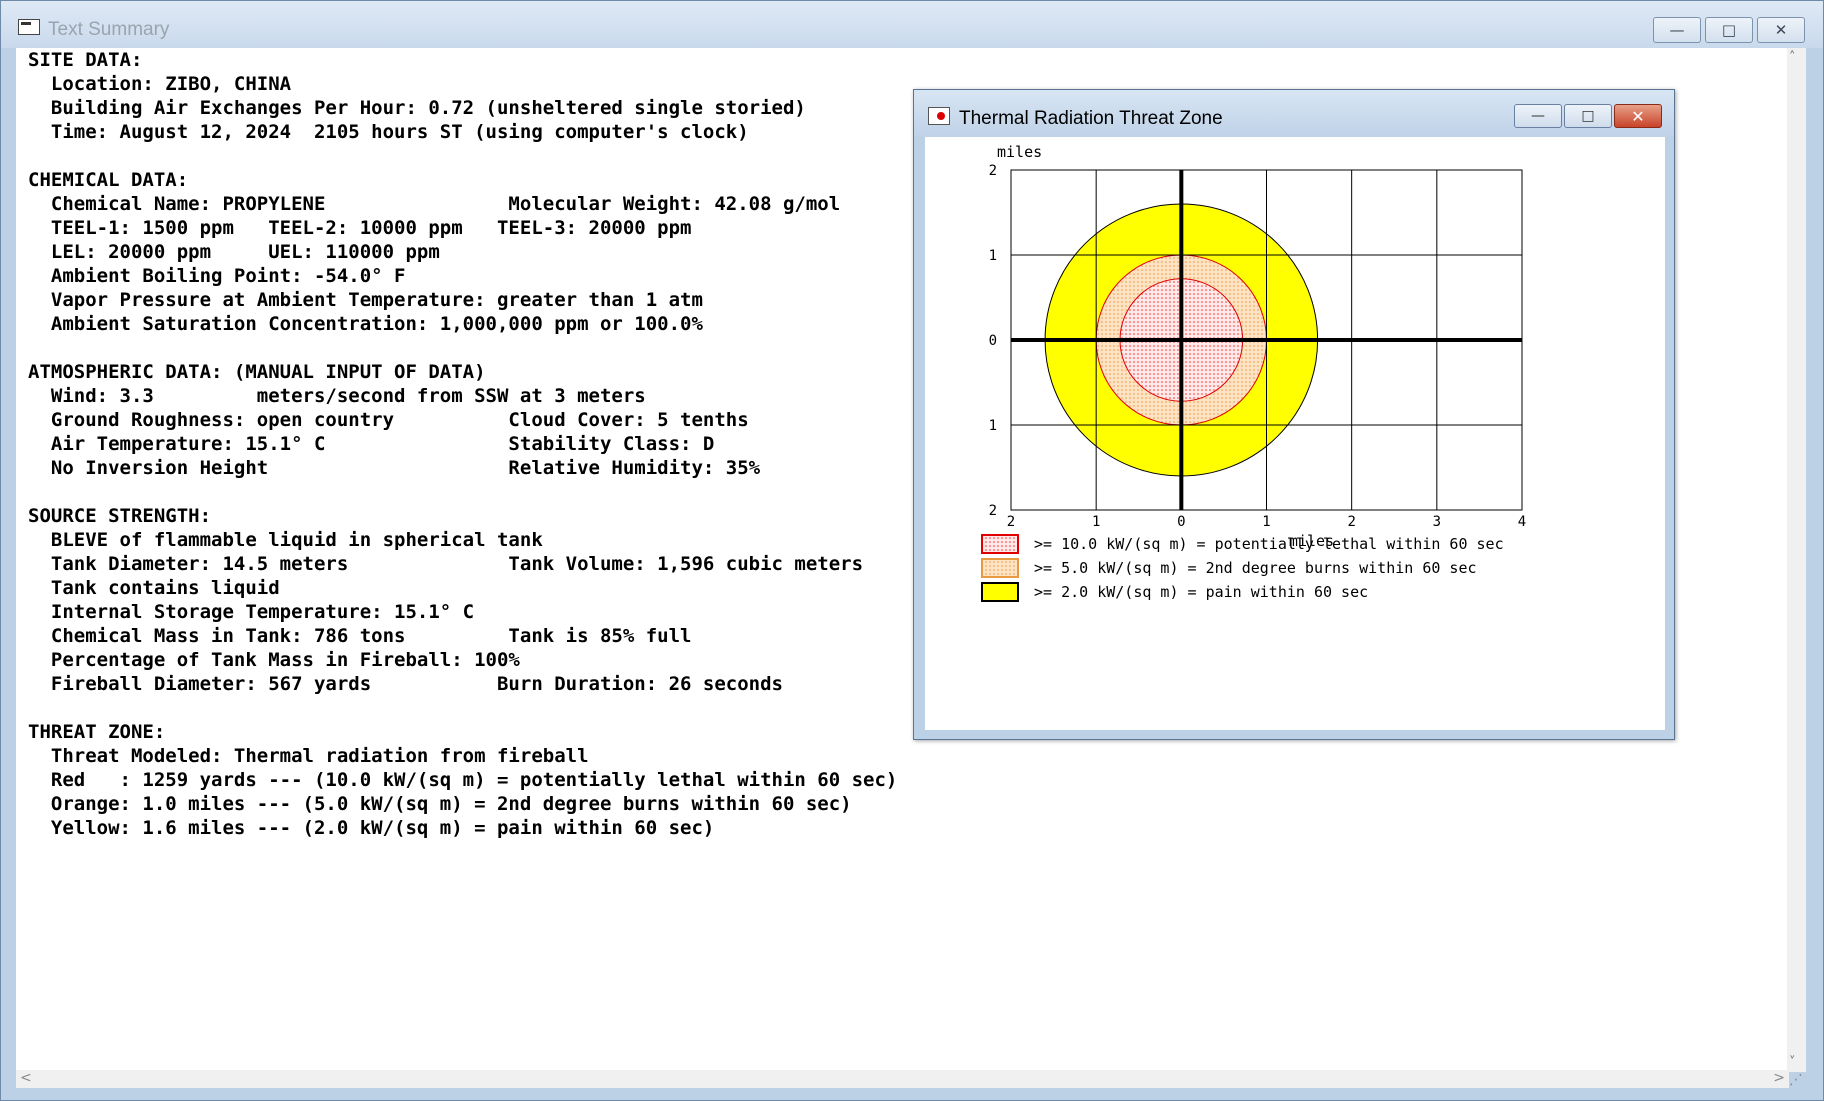 The image size is (1824, 1101). Describe the element at coordinates (108, 180) in the screenshot. I see `summary-line: CHEMICAL DATA:` at that location.